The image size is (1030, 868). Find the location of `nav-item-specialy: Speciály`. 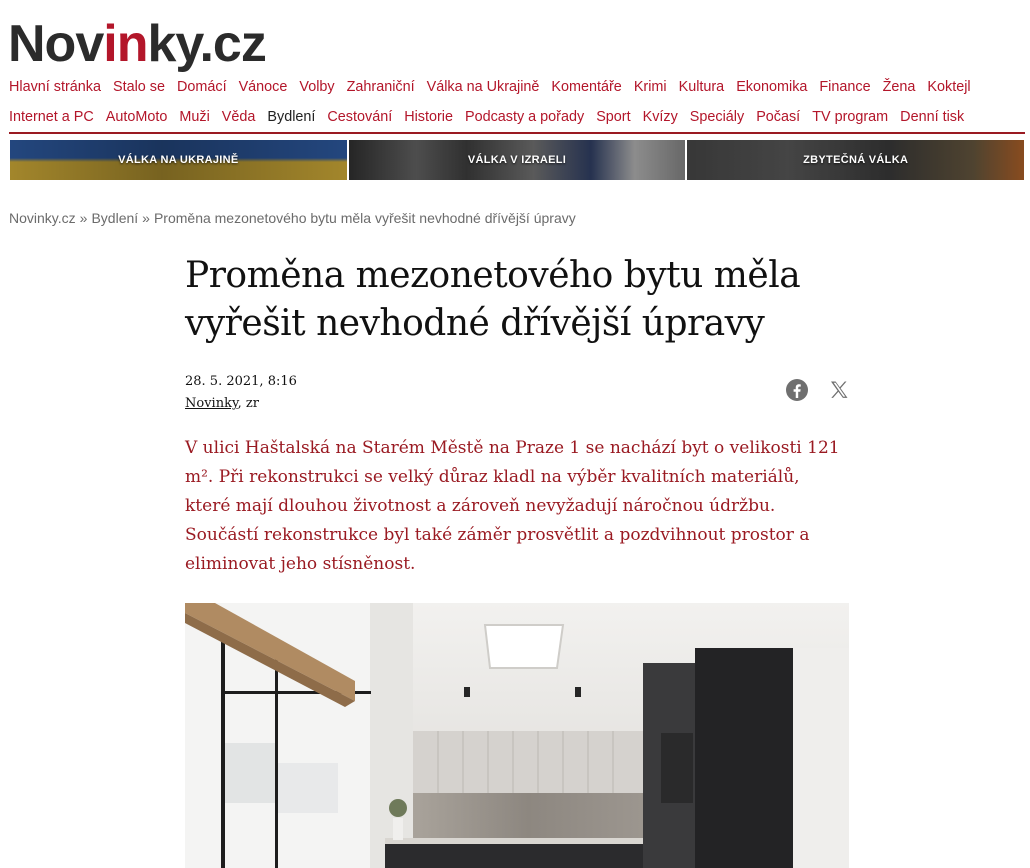

nav-item-specialy: Speciály is located at coordinates (717, 117).